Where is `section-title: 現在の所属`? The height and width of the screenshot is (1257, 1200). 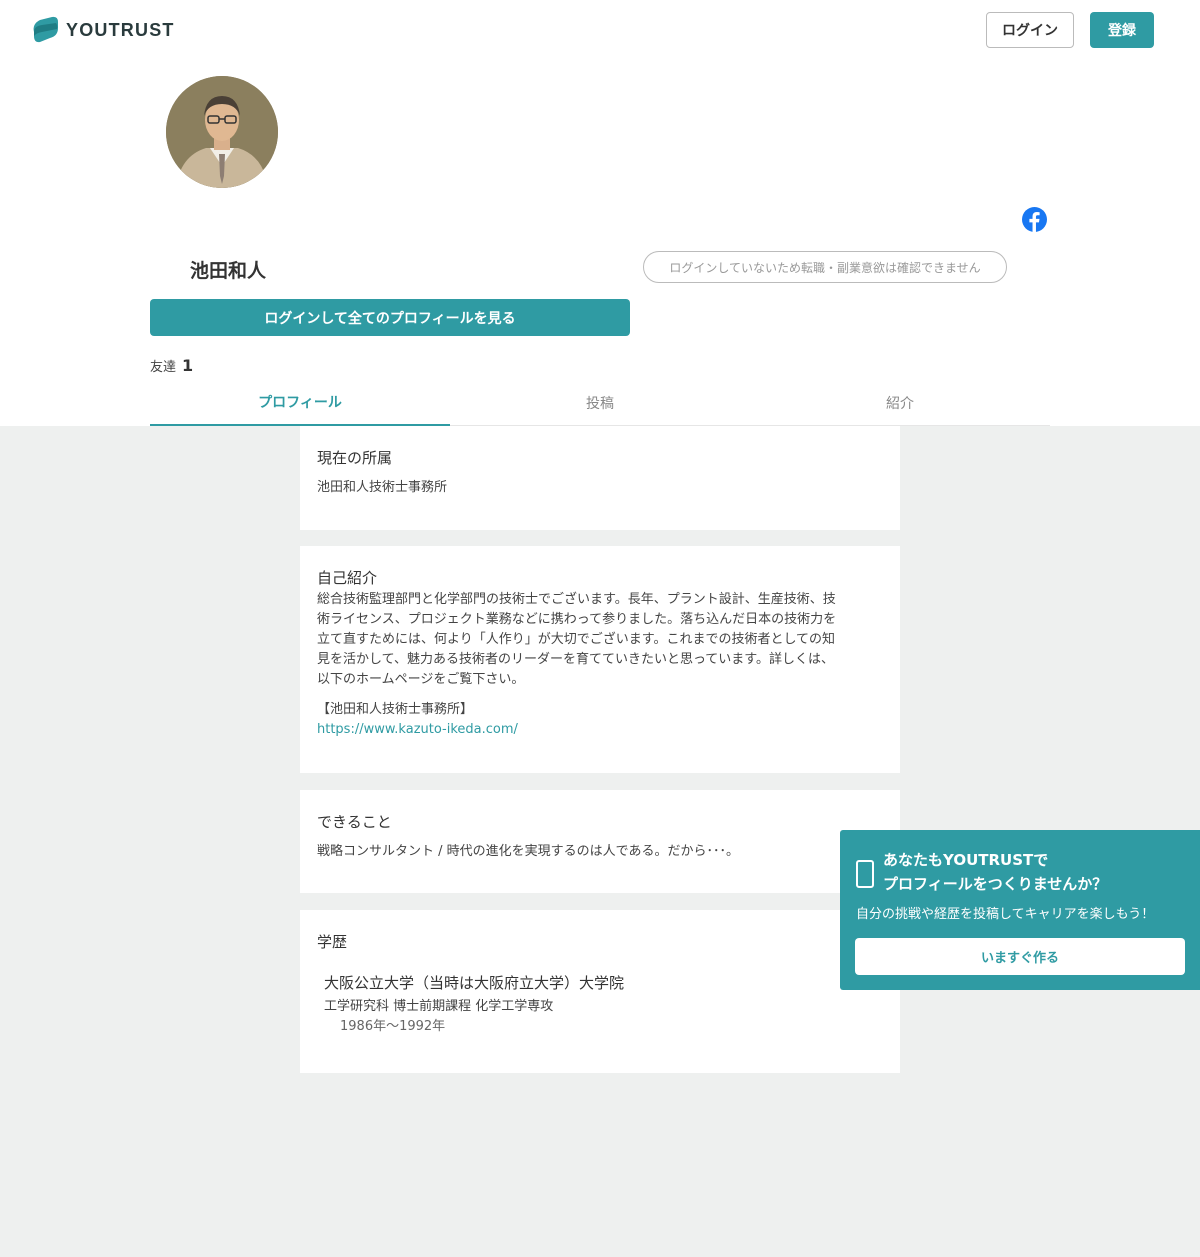 section-title: 現在の所属 is located at coordinates (355, 458).